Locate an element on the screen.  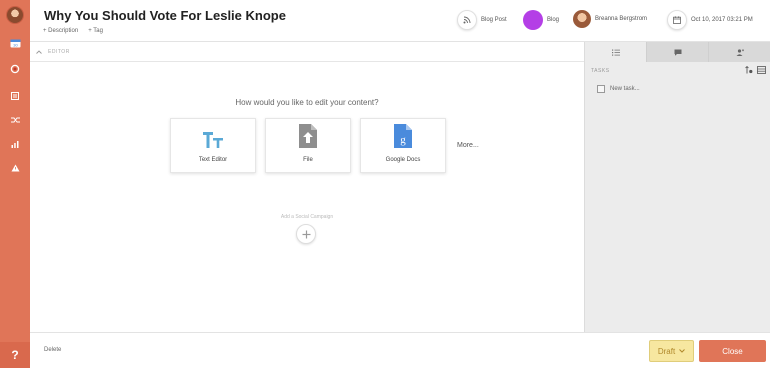
add-tag-link: + Tag is located at coordinates (95, 31).